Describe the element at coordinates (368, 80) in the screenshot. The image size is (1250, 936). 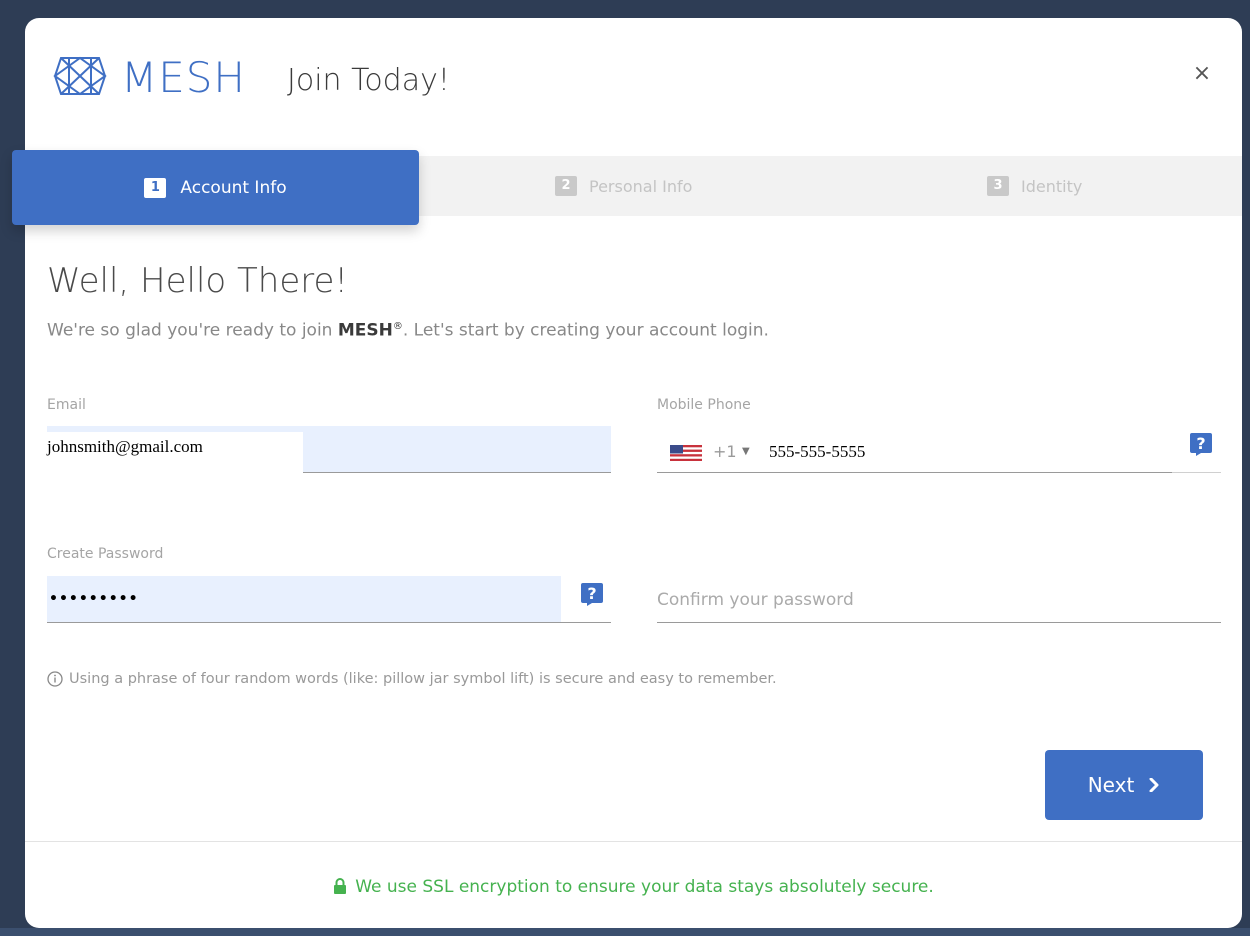
I see `modal-title: Join Today!` at that location.